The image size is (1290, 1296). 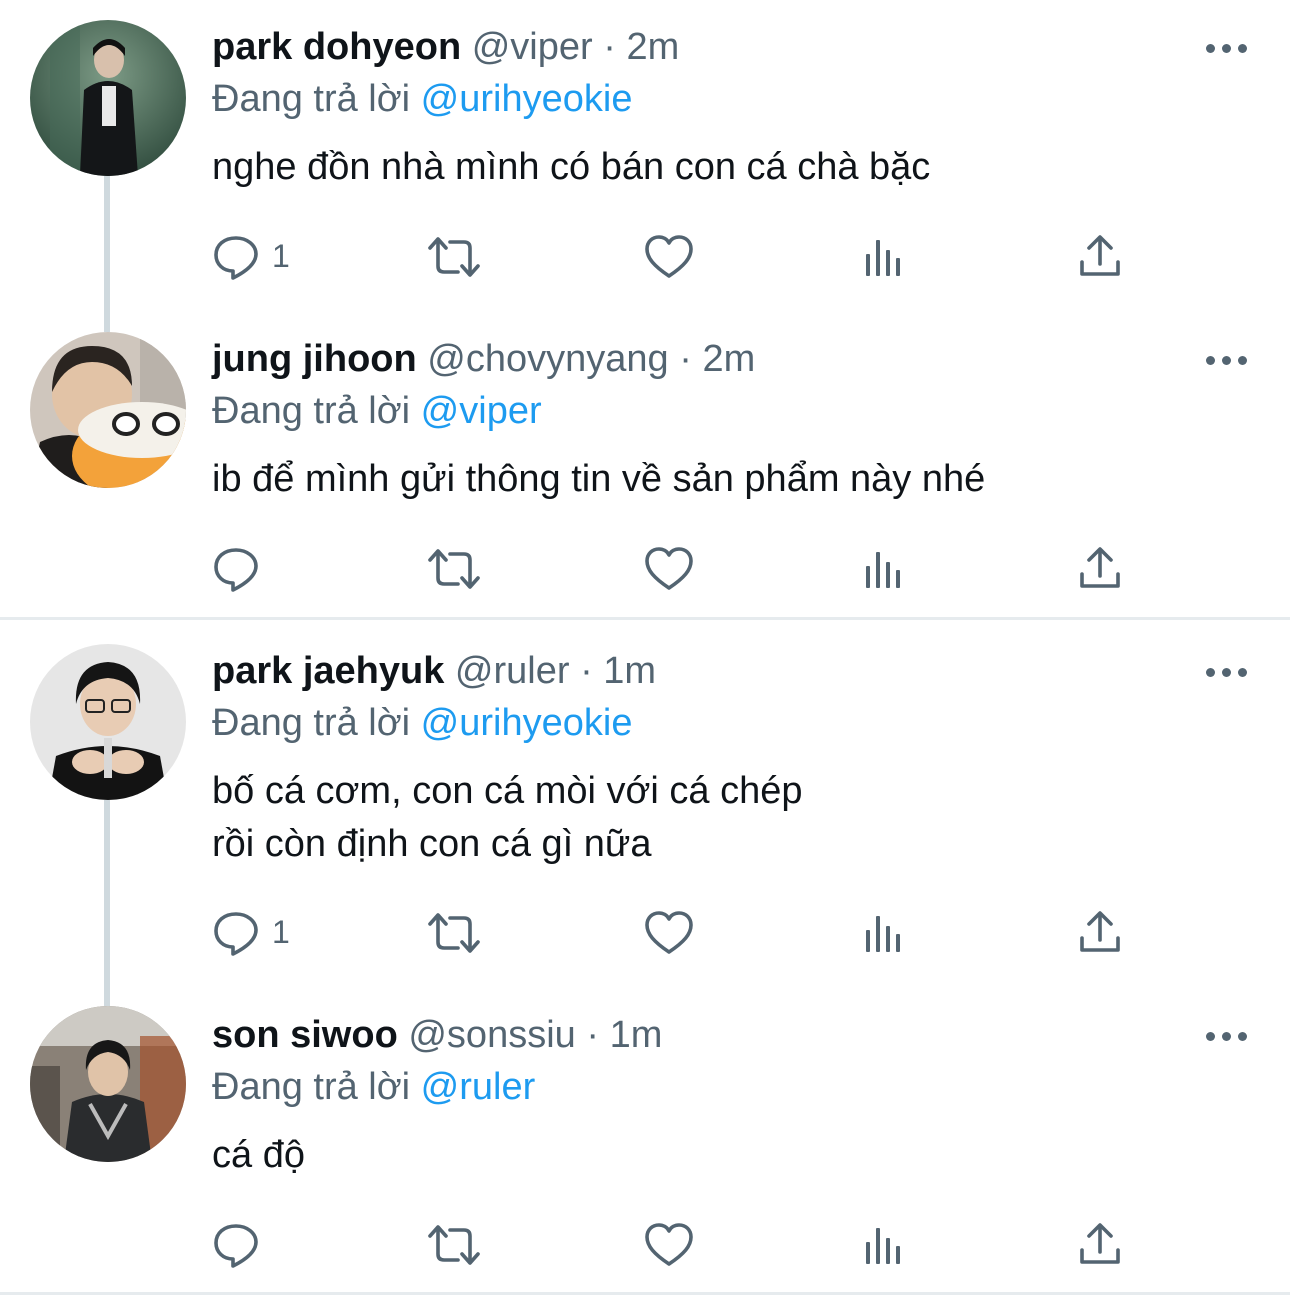 What do you see at coordinates (328, 671) in the screenshot?
I see `display-name: park jaehyuk` at bounding box center [328, 671].